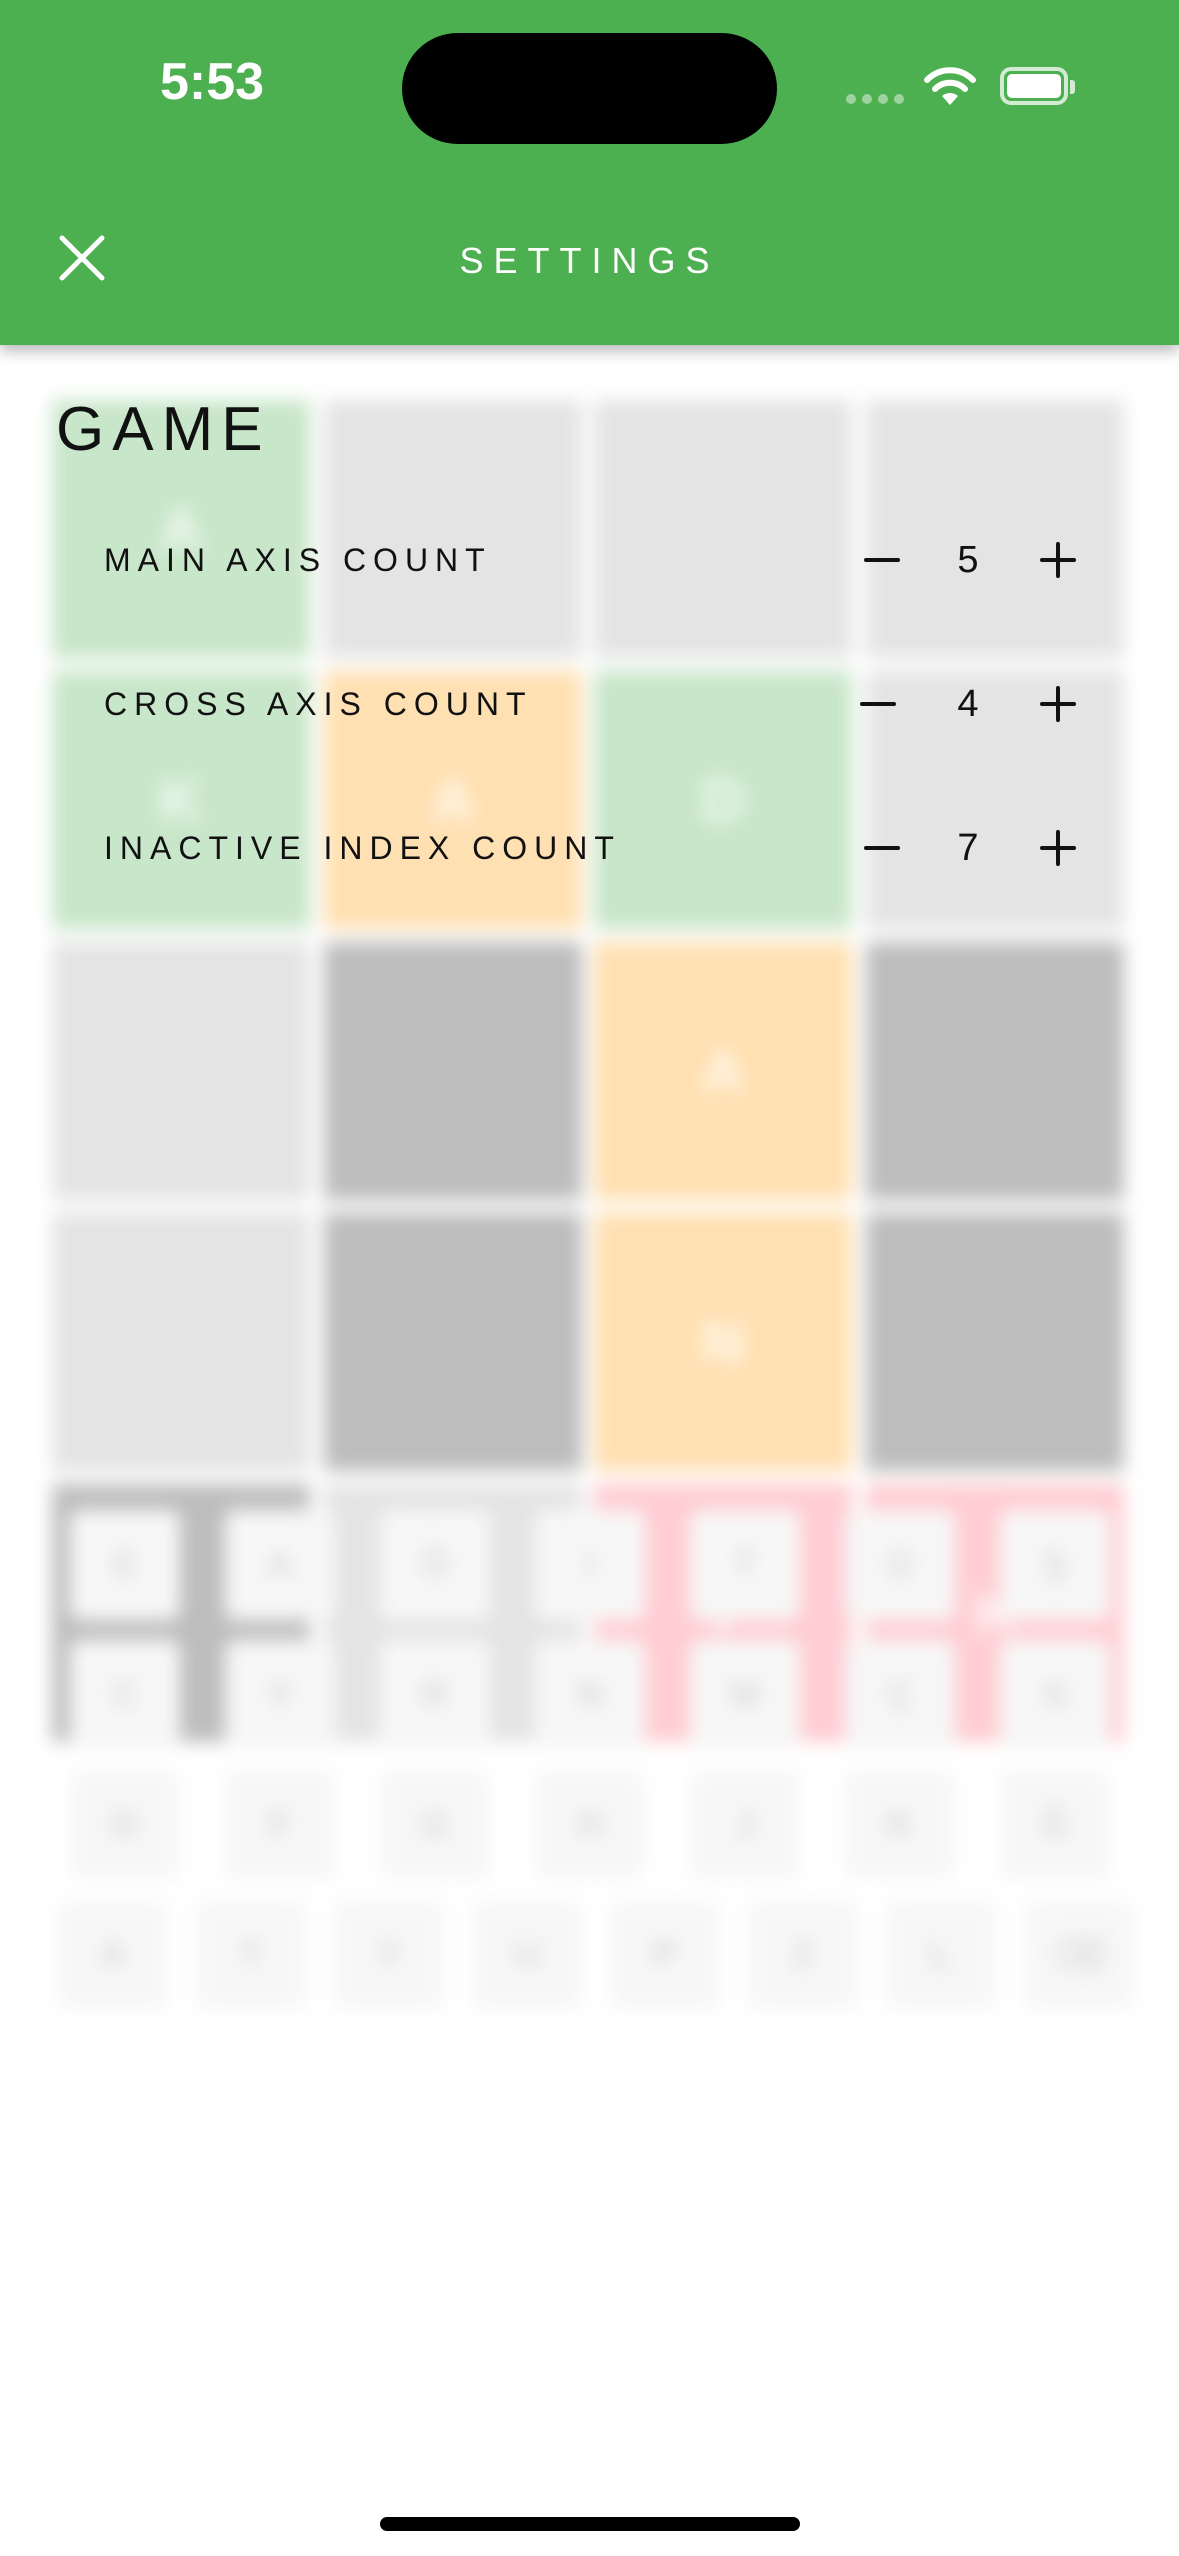  Describe the element at coordinates (589, 260) in the screenshot. I see `page-title: SETTINGS` at that location.